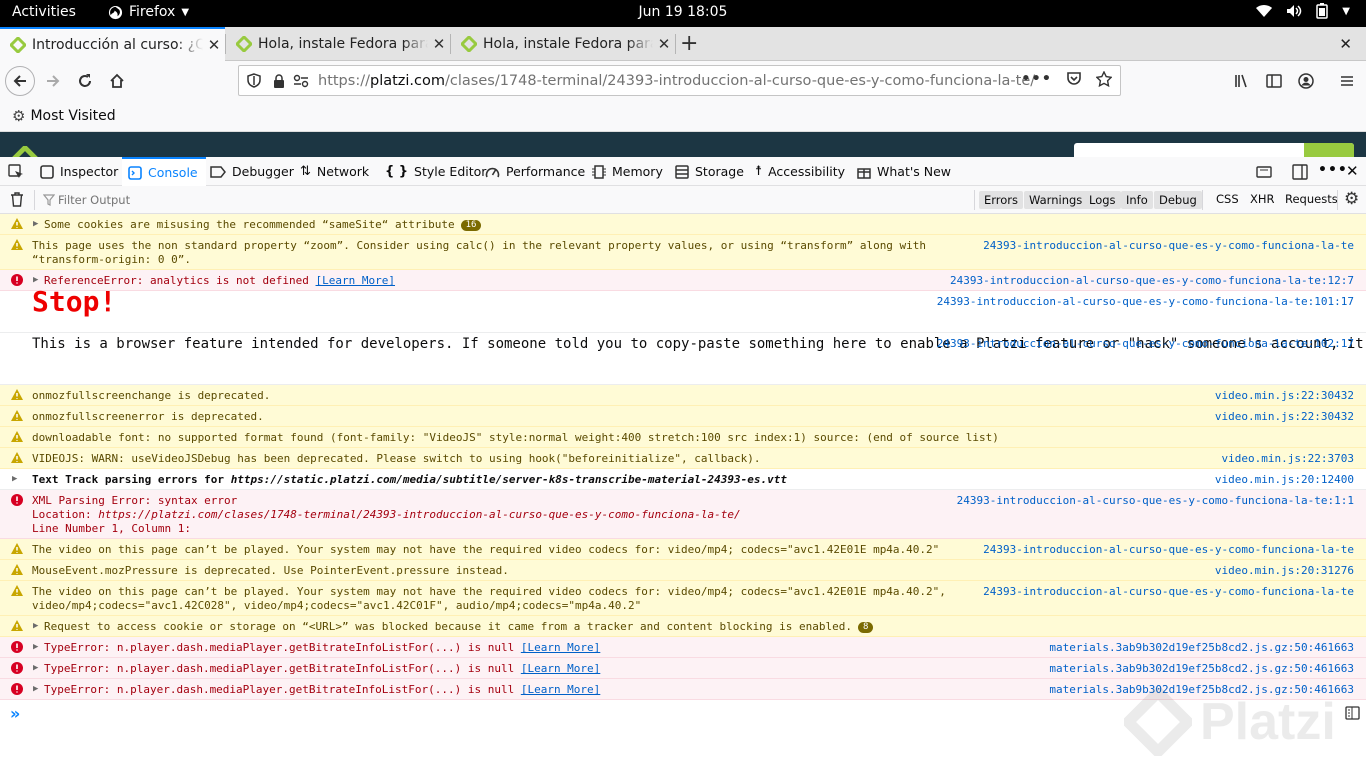 The height and width of the screenshot is (768, 1366). Describe the element at coordinates (252, 171) in the screenshot. I see `devtools-tab-debugger: Debugger` at that location.